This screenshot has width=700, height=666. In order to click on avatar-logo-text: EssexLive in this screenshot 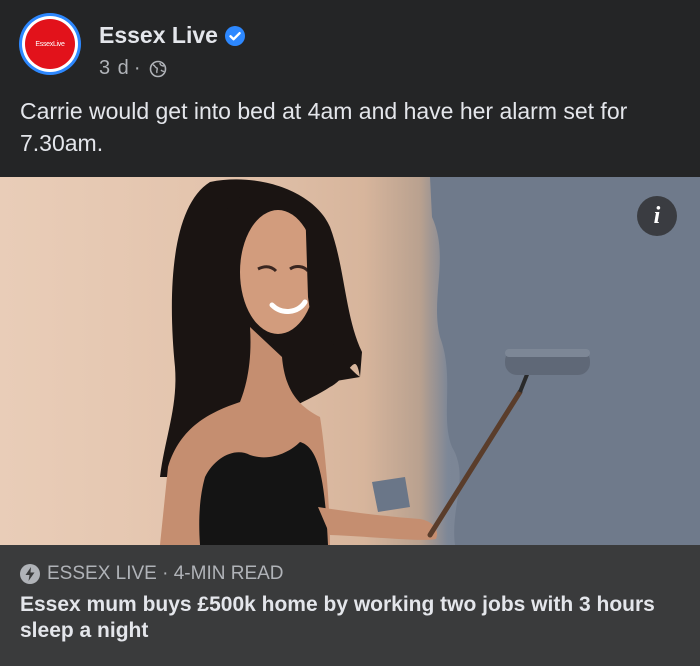, I will do `click(50, 44)`.